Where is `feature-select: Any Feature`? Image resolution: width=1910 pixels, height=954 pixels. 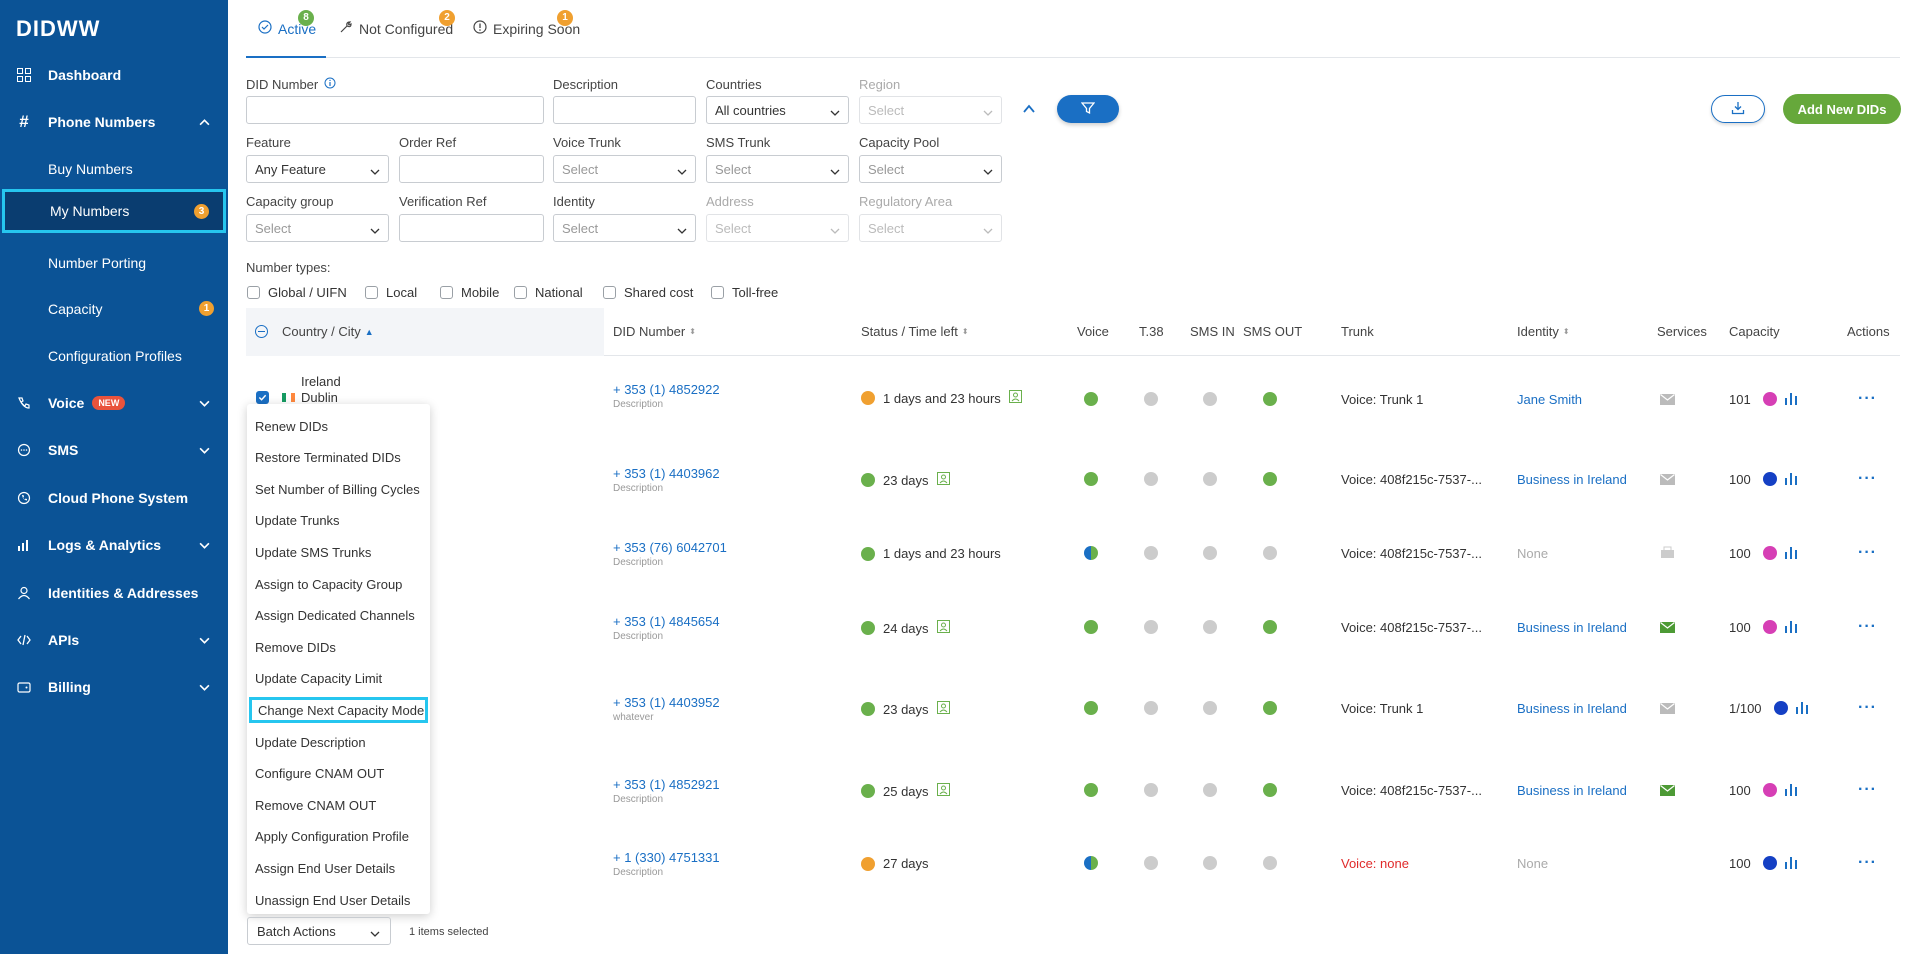
feature-select: Any Feature is located at coordinates (317, 169).